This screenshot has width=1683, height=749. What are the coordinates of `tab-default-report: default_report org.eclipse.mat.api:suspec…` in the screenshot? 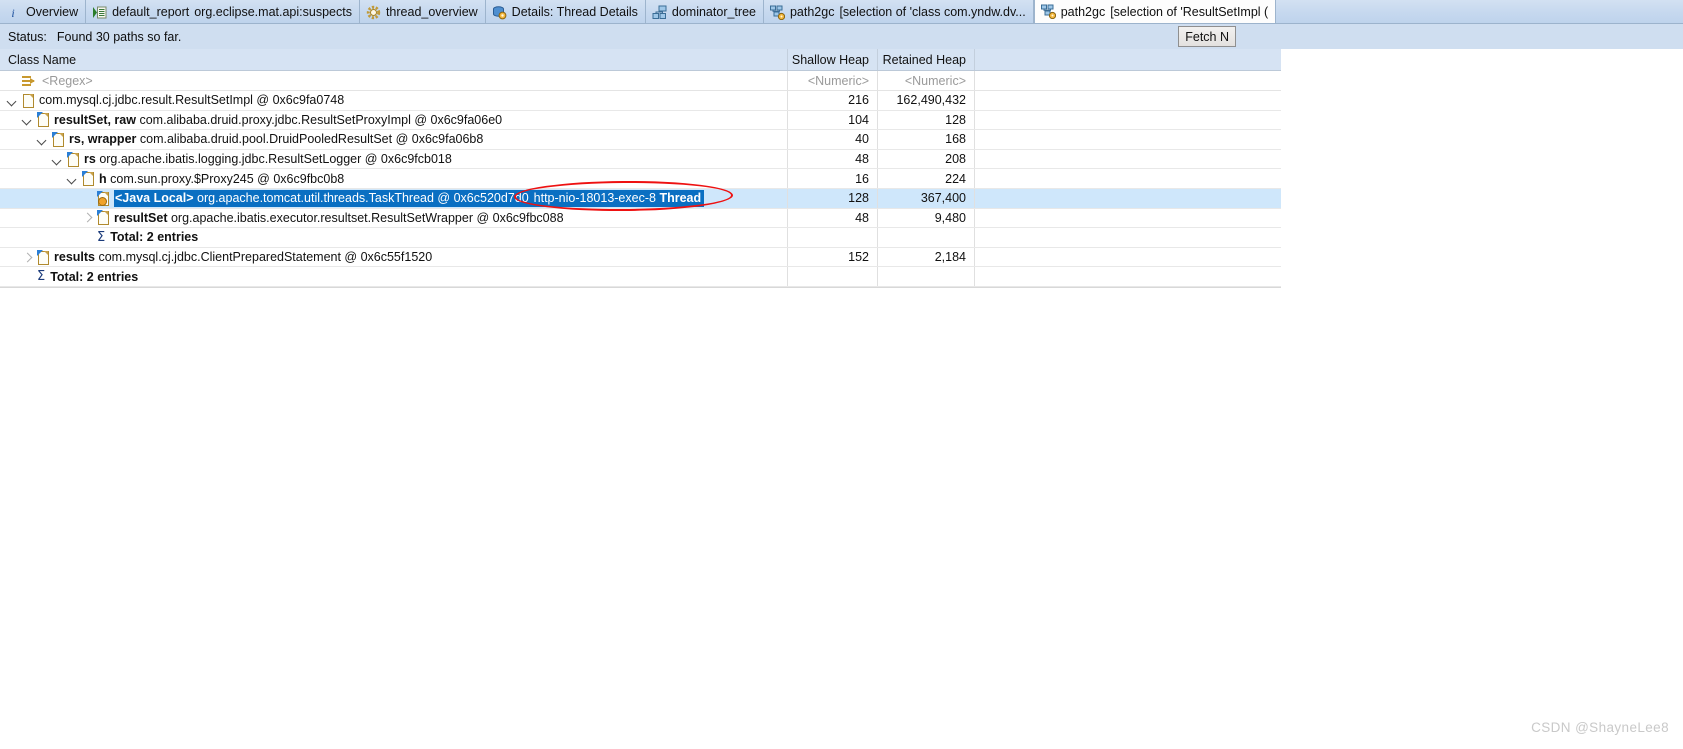 It's located at (223, 11).